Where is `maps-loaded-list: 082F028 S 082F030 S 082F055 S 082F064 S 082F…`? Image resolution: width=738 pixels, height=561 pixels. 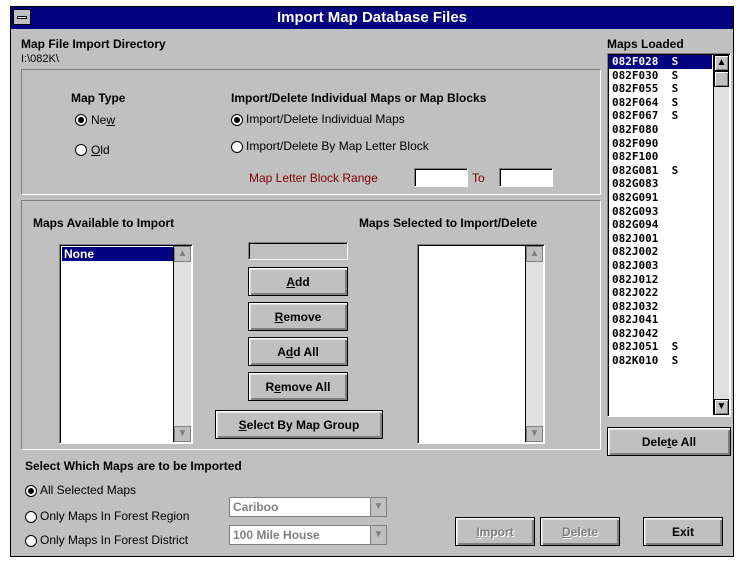
maps-loaded-list: 082F028 S 082F030 S 082F055 S 082F064 S 082F… is located at coordinates (669, 235).